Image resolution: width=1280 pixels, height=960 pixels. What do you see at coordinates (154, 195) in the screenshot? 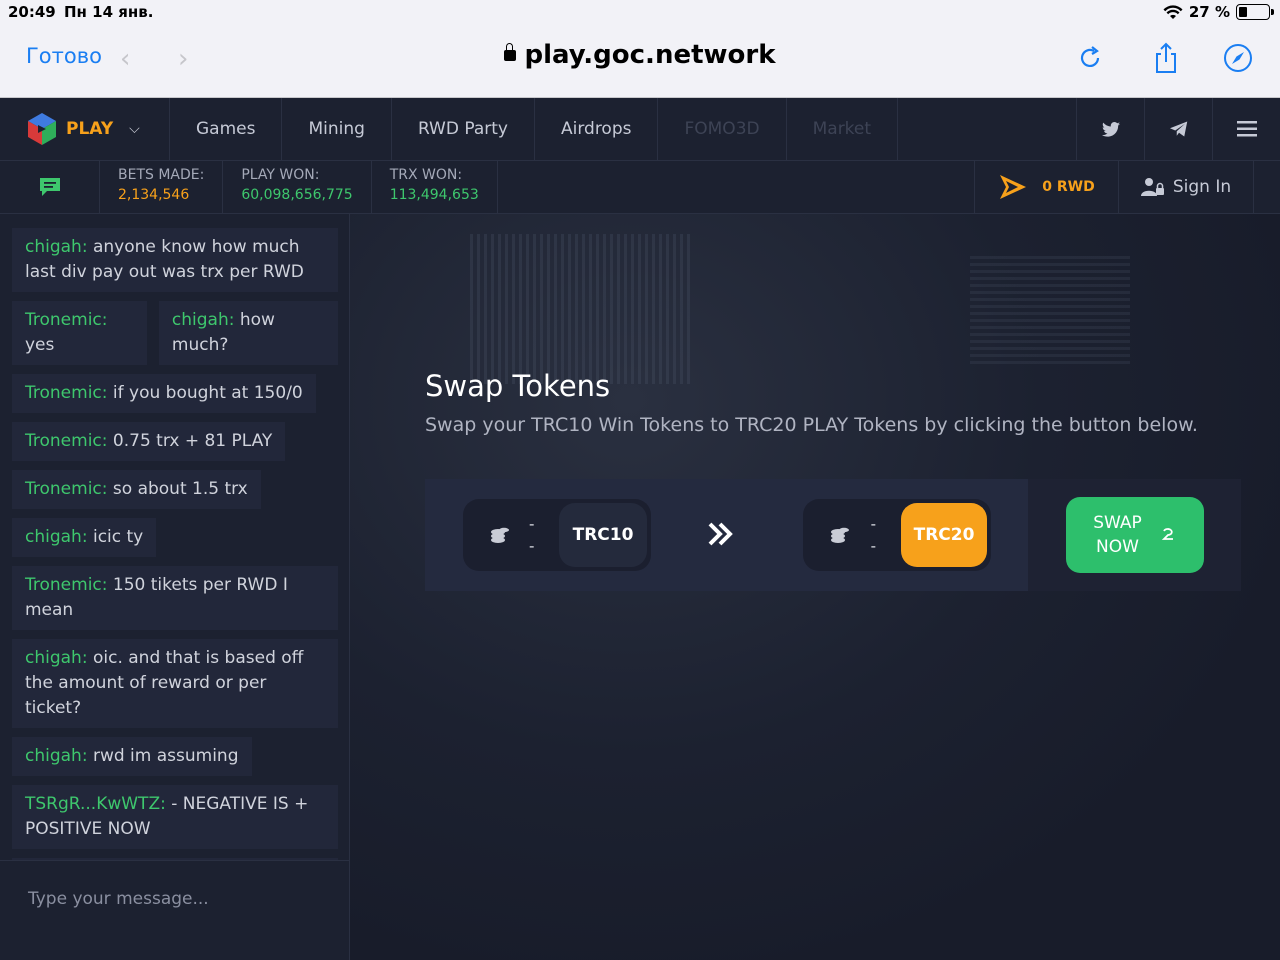
I see `stat-value: 2,134,546` at bounding box center [154, 195].